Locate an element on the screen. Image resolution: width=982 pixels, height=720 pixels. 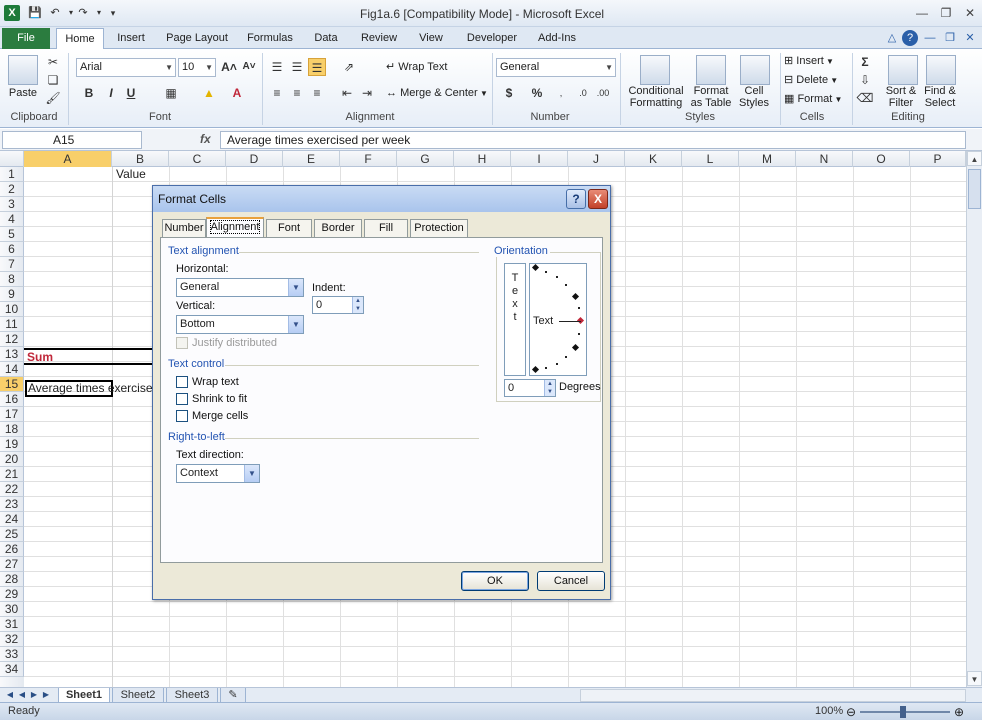
row-header: 7 is located at coordinates (12, 264).